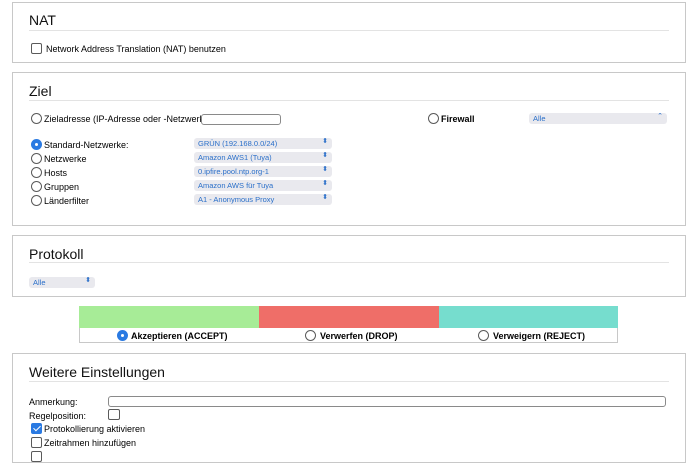  I want to click on drop-radio, so click(310, 335).